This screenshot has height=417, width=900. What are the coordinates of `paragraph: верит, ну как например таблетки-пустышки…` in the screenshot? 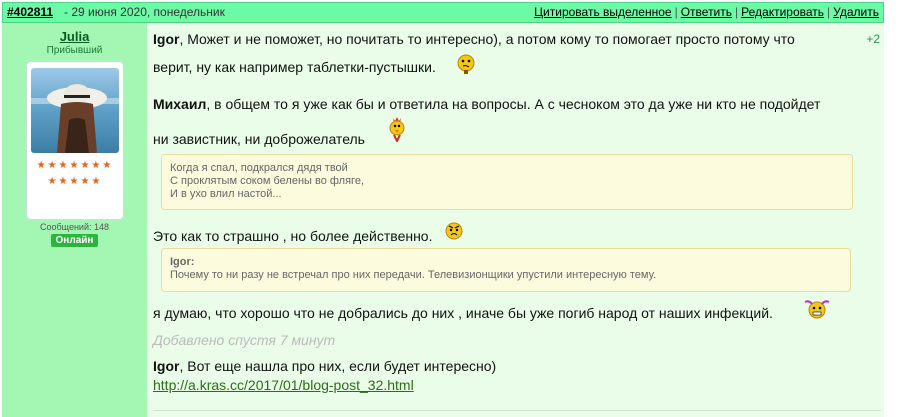 It's located at (294, 67).